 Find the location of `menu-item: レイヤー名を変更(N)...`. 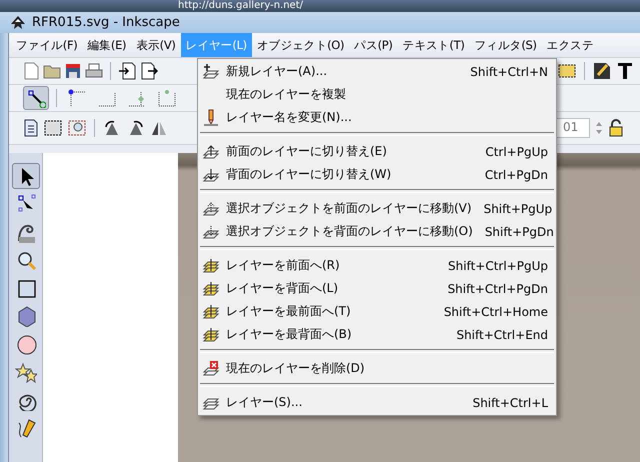

menu-item: レイヤー名を変更(N)... is located at coordinates (377, 117).